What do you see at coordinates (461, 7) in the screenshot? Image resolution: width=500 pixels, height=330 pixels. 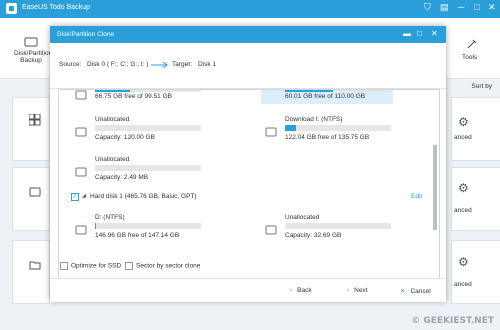 I see `app-minimize-button: ─` at bounding box center [461, 7].